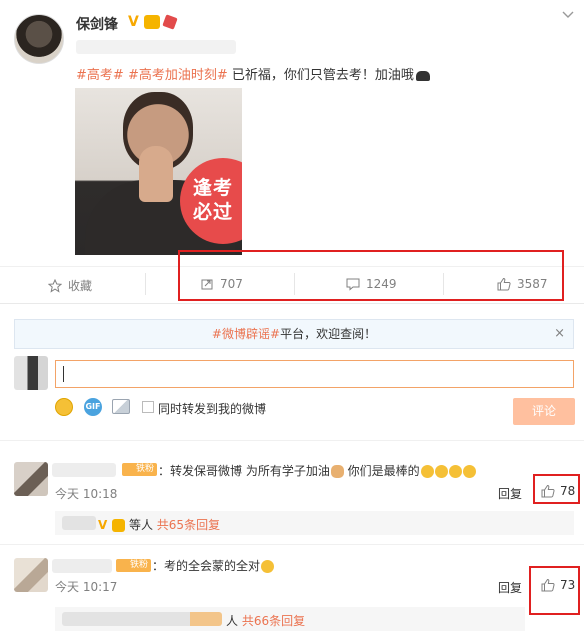  I want to click on author-avatar, so click(39, 39).